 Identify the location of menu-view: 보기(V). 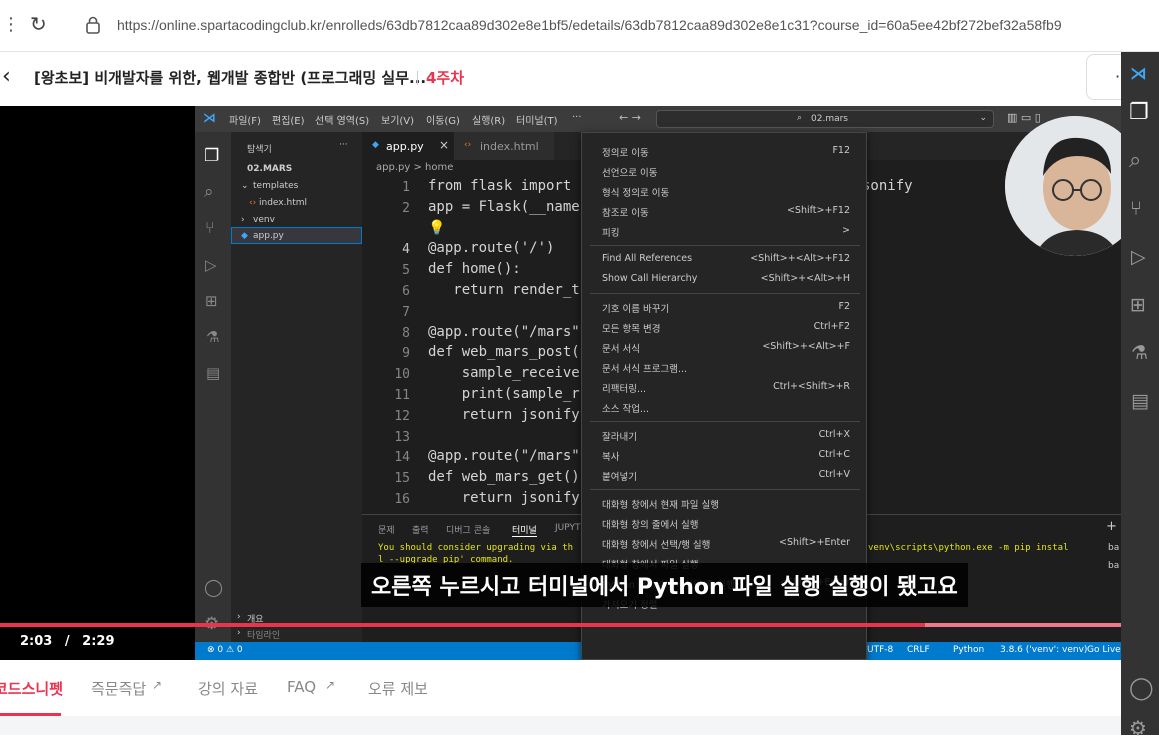
(397, 119).